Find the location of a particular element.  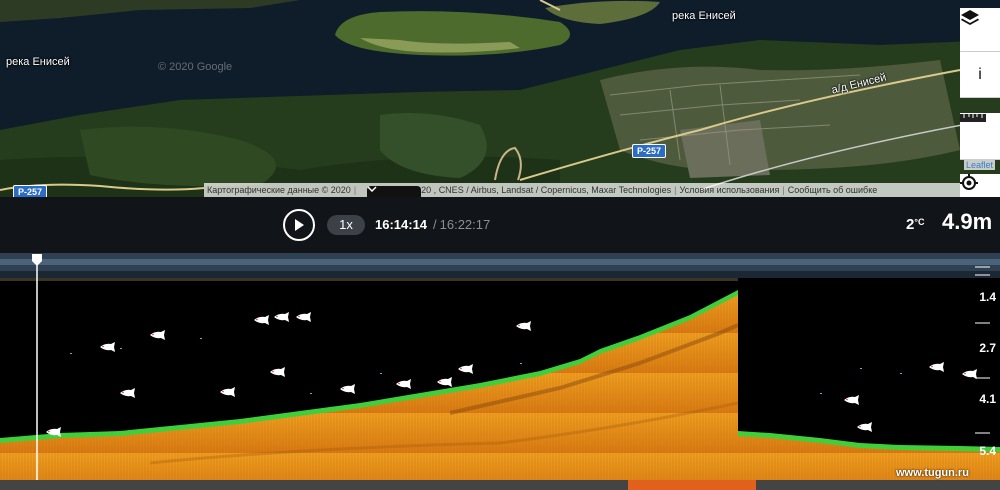

ruler-icon is located at coordinates (973, 118).